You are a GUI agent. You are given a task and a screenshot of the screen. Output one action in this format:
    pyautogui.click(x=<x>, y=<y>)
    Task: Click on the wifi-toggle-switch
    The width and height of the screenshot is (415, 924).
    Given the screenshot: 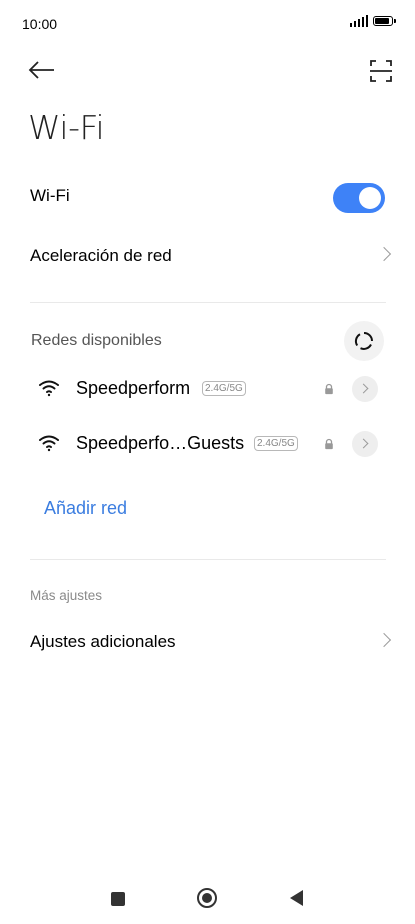 What is the action you would take?
    pyautogui.click(x=359, y=198)
    